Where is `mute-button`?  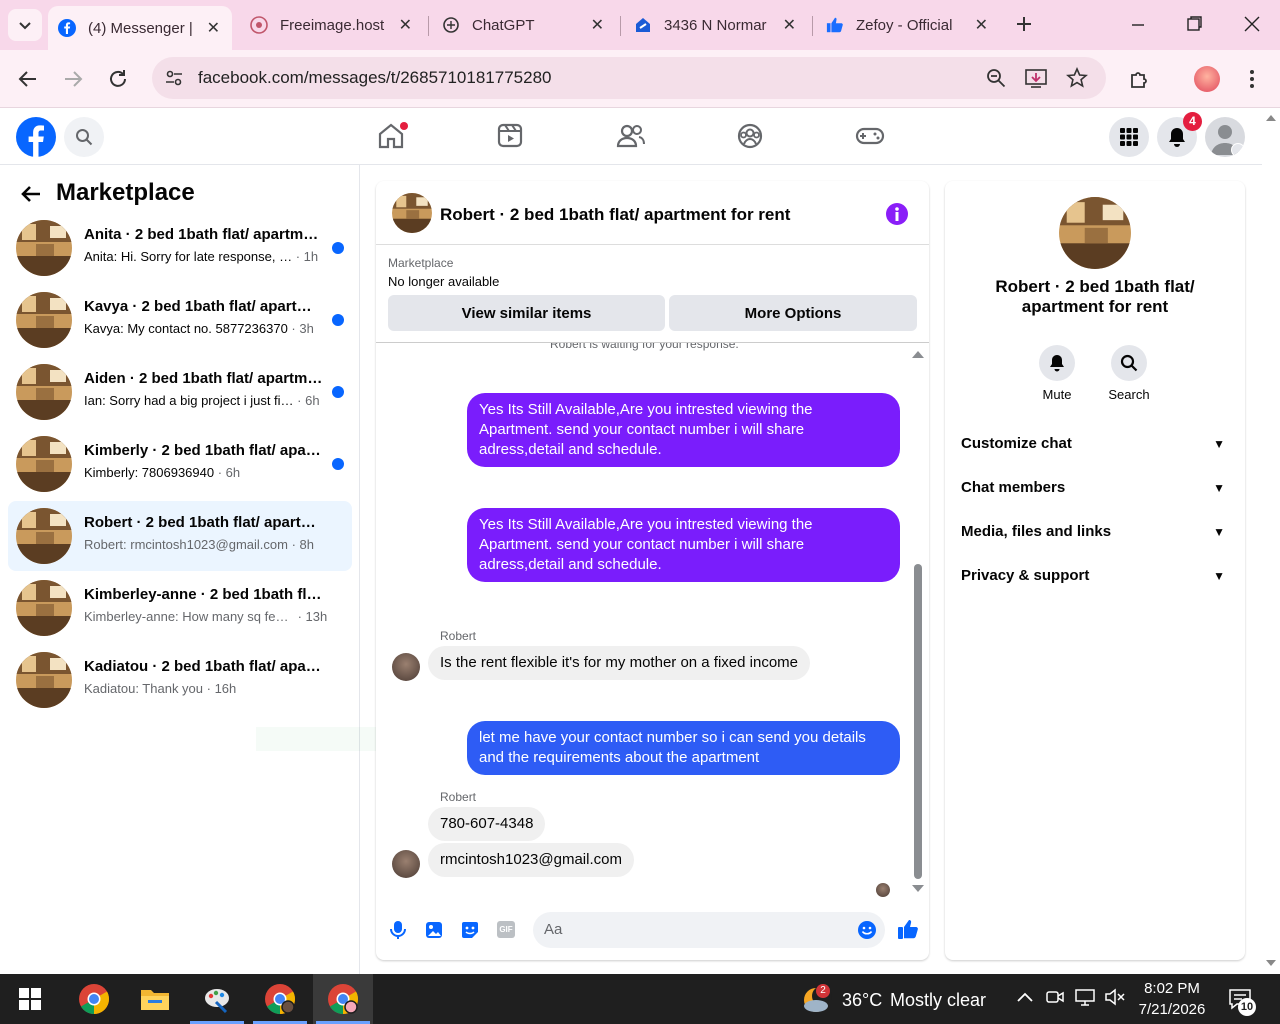
mute-button is located at coordinates (1057, 363).